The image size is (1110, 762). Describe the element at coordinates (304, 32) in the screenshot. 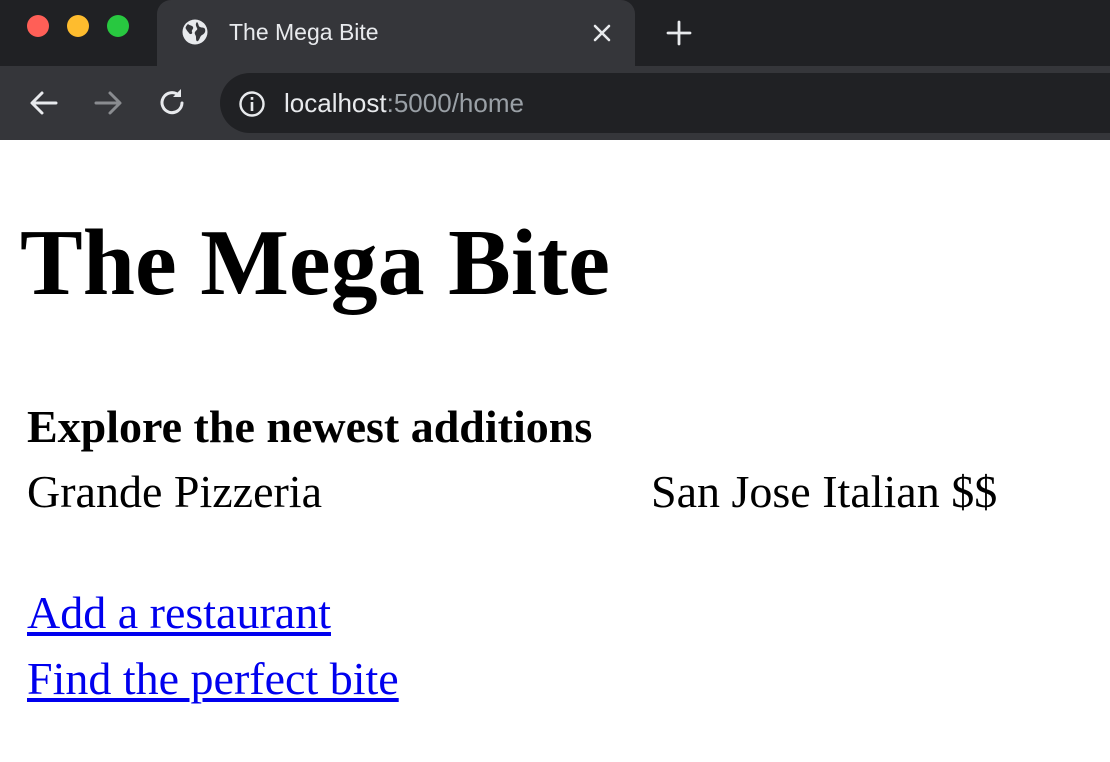

I see `tab-title: The Mega Bite` at that location.